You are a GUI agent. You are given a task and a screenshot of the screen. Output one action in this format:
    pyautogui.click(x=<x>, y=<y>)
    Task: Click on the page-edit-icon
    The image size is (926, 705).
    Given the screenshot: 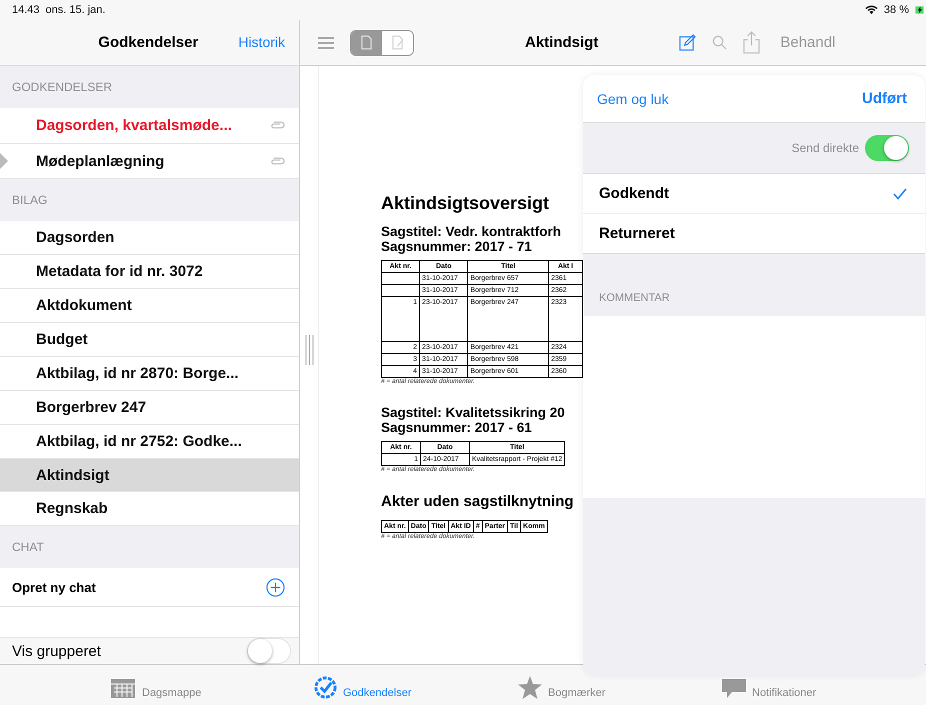 What is the action you would take?
    pyautogui.click(x=397, y=42)
    